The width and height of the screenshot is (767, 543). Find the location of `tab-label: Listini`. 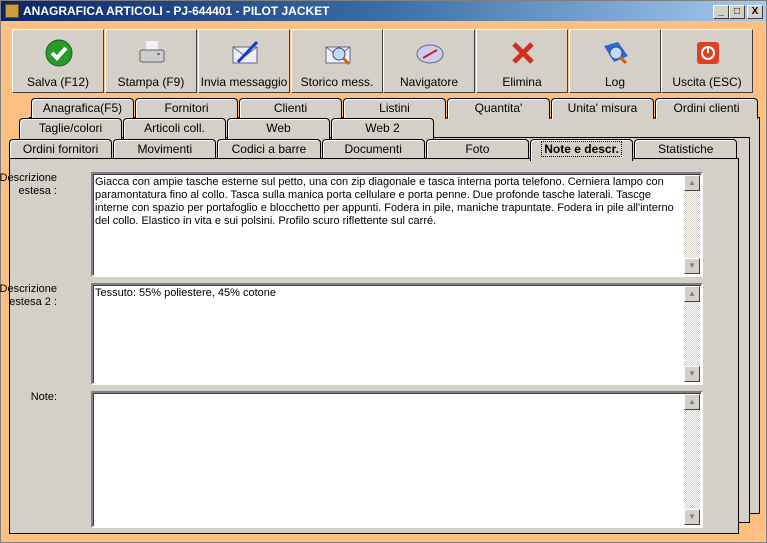

tab-label: Listini is located at coordinates (394, 108).